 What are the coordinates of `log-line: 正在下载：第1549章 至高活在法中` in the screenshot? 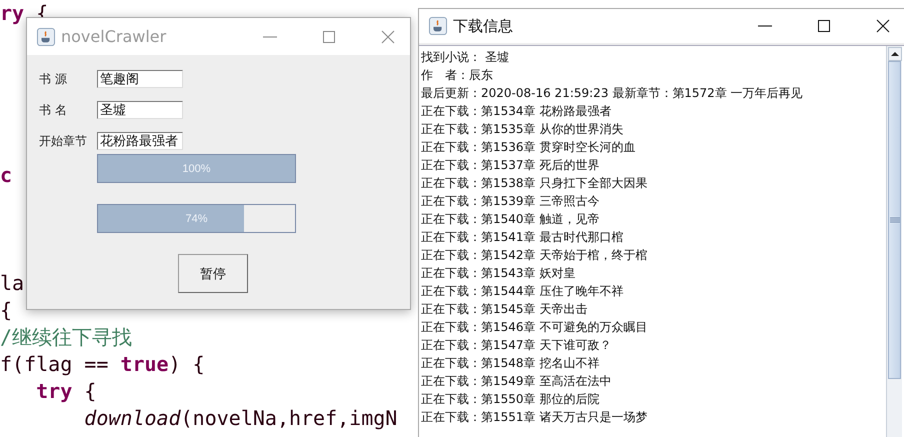 It's located at (516, 381).